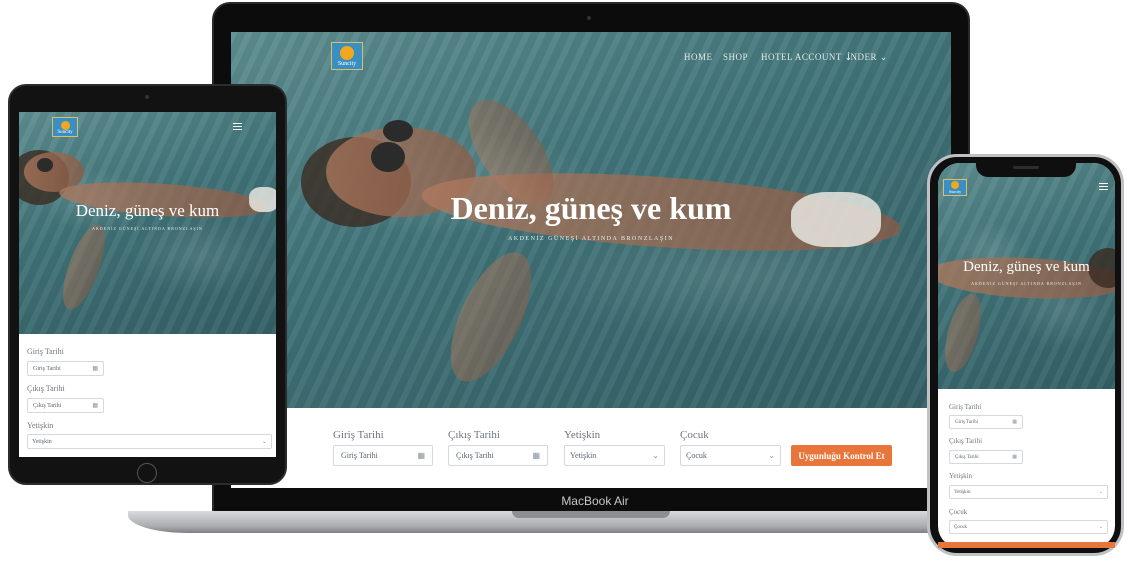  What do you see at coordinates (147, 97) in the screenshot?
I see `tablet-camera` at bounding box center [147, 97].